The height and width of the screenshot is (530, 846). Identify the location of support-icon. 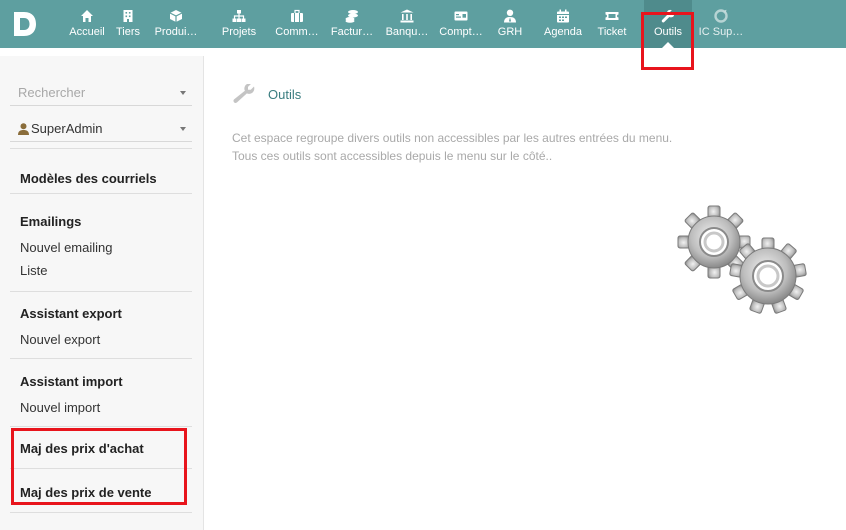
(721, 16).